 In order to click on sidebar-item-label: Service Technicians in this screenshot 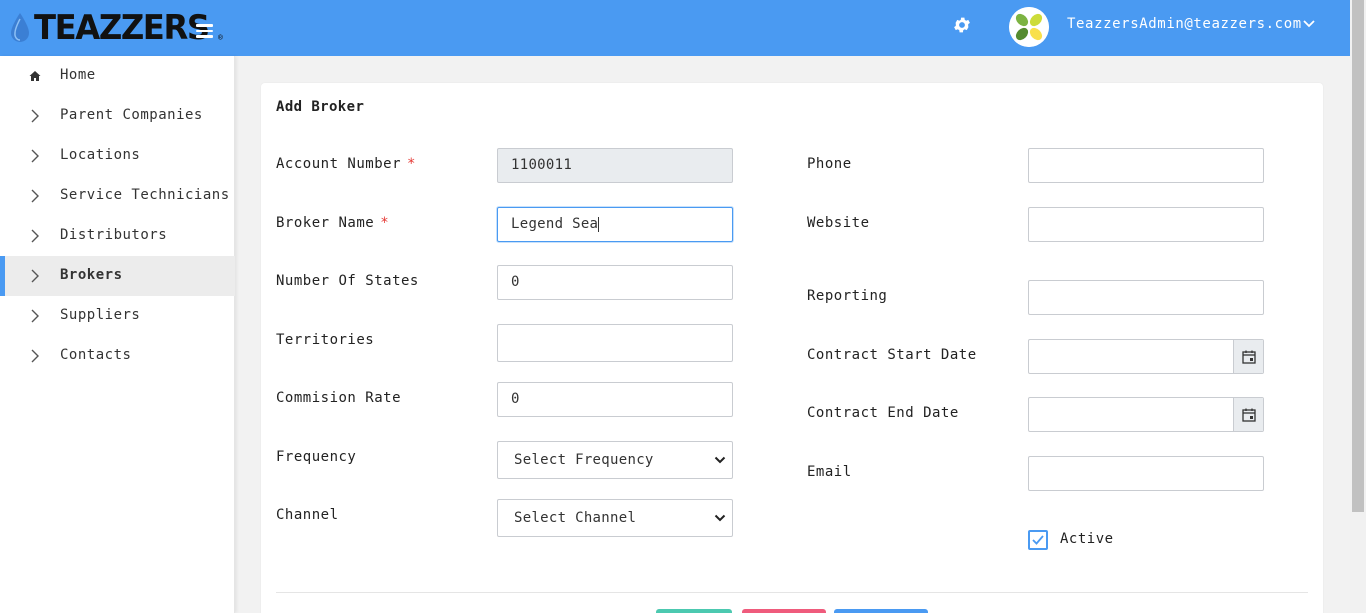, I will do `click(145, 195)`.